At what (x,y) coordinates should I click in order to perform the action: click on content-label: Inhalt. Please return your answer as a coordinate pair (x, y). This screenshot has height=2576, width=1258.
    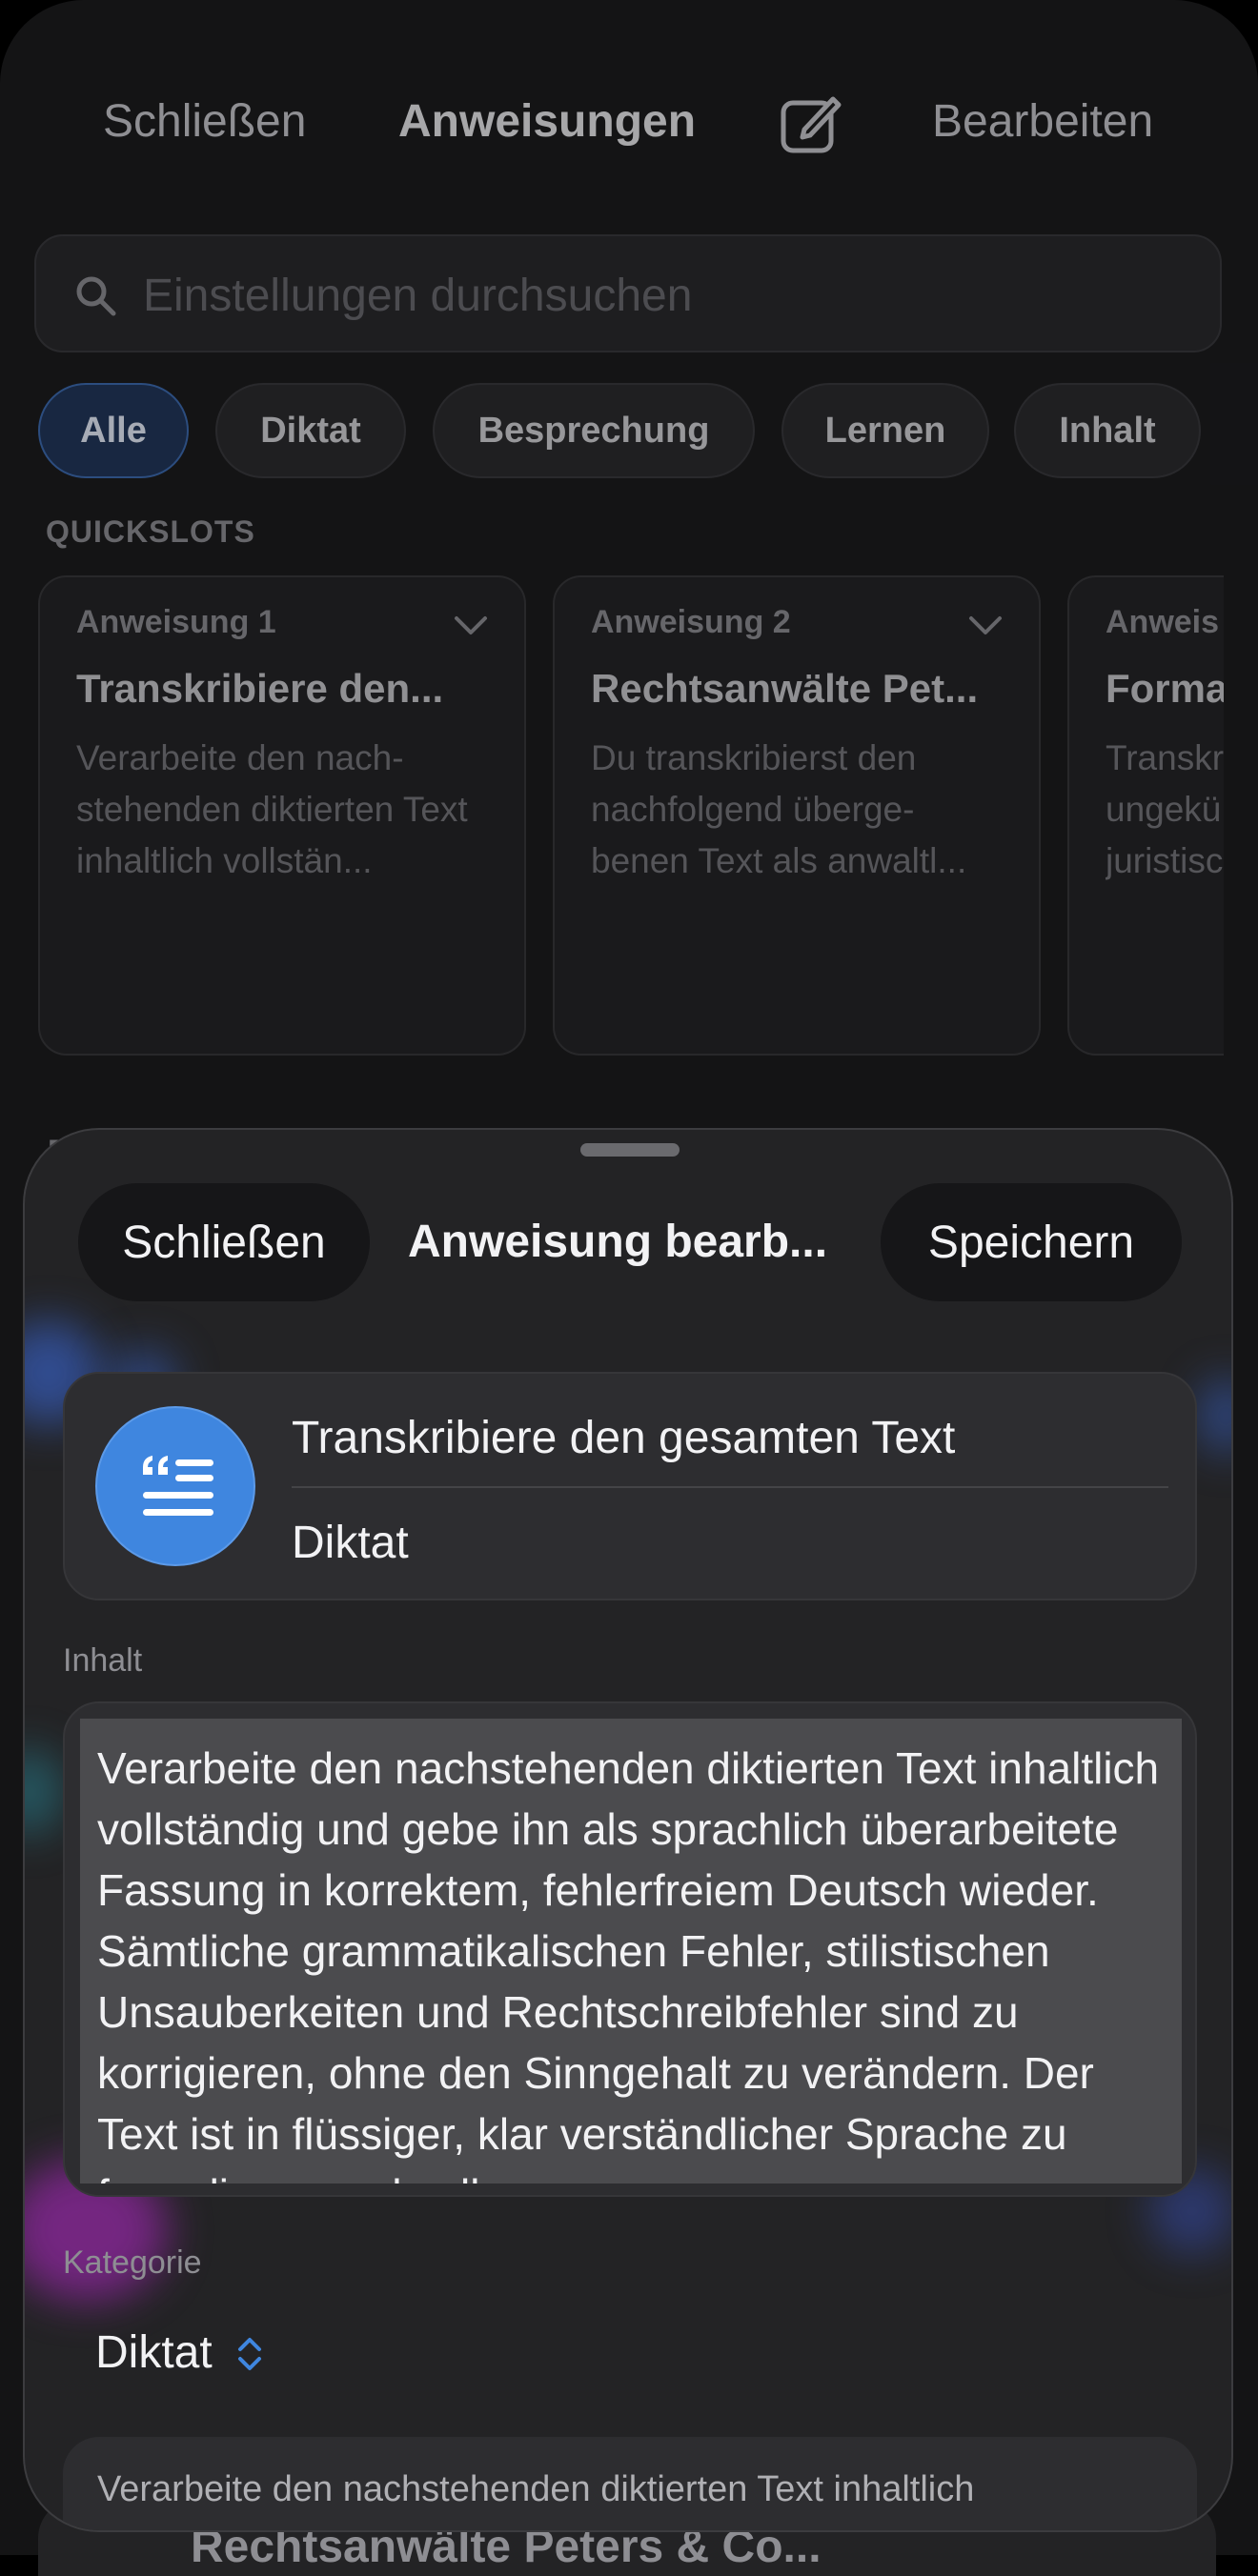
    Looking at the image, I should click on (103, 1660).